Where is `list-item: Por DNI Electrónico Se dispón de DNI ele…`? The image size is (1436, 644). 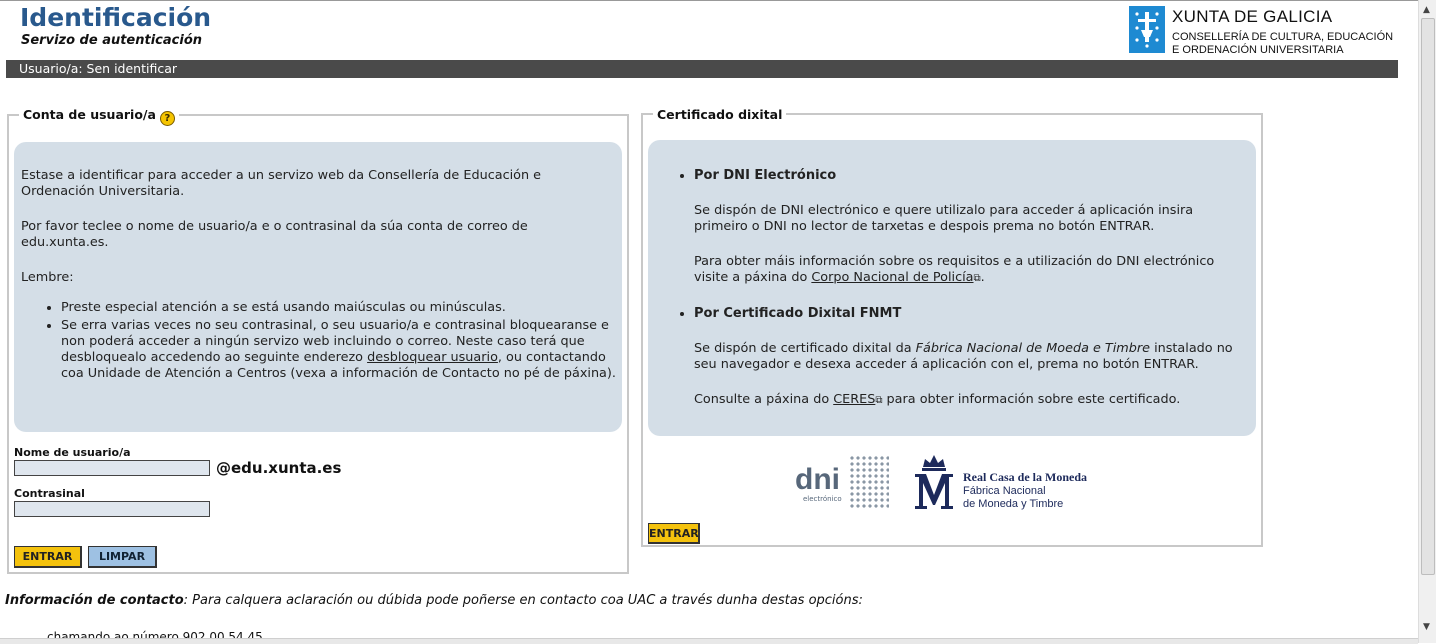
list-item: Por DNI Electrónico Se dispón de DNI ele… is located at coordinates (970, 227).